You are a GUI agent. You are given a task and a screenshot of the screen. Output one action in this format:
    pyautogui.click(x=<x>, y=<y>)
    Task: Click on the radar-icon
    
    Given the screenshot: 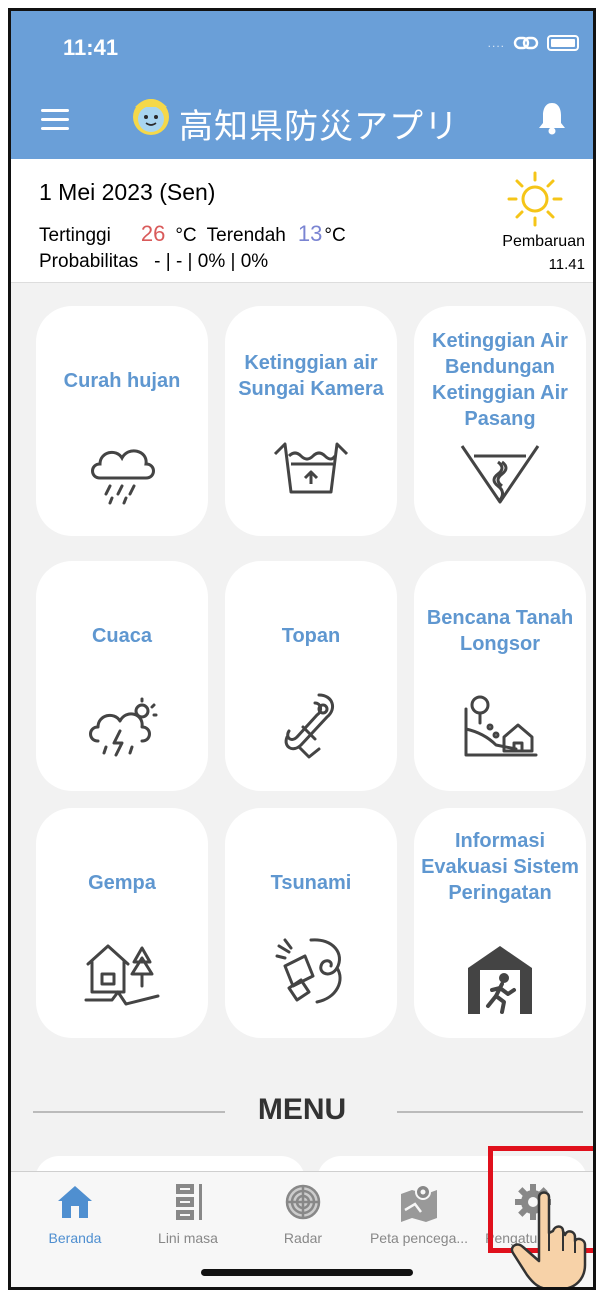 What is the action you would take?
    pyautogui.click(x=303, y=1202)
    